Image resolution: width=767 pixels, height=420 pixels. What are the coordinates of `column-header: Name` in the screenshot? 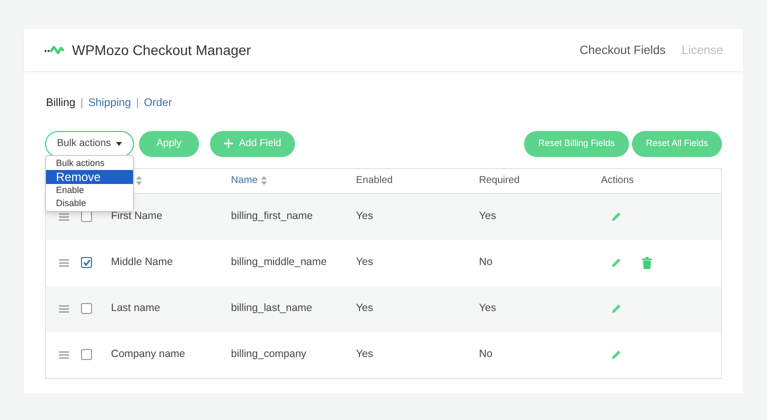 It's located at (244, 180).